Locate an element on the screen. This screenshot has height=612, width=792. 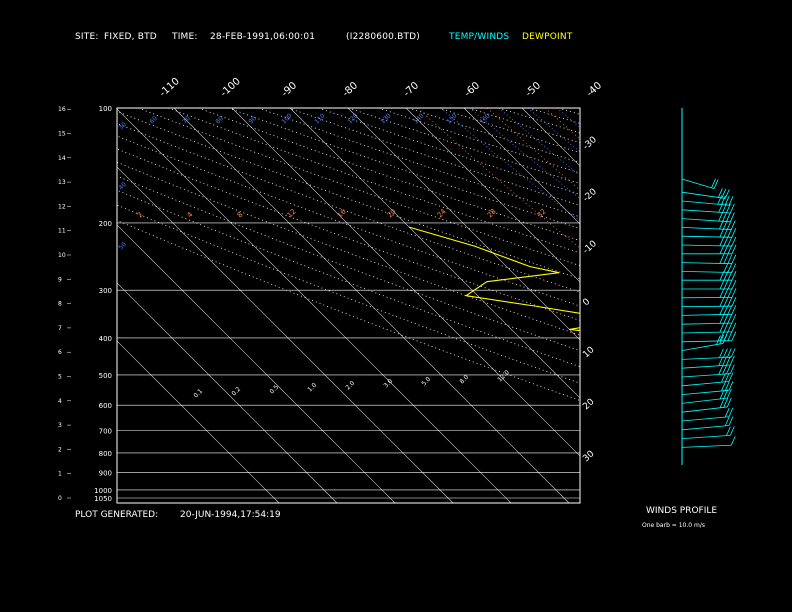
mixing-ratio-label: 2 is located at coordinates (140, 215).